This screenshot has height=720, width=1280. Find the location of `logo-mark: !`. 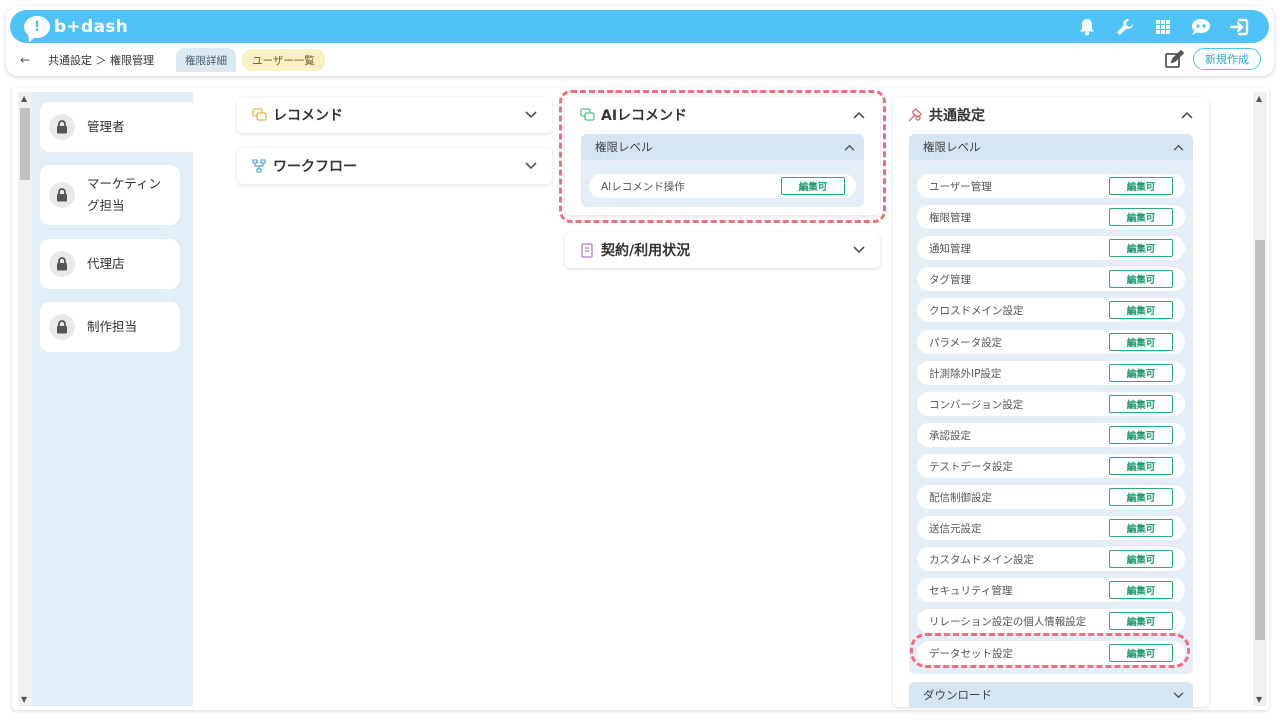

logo-mark: ! is located at coordinates (37, 27).